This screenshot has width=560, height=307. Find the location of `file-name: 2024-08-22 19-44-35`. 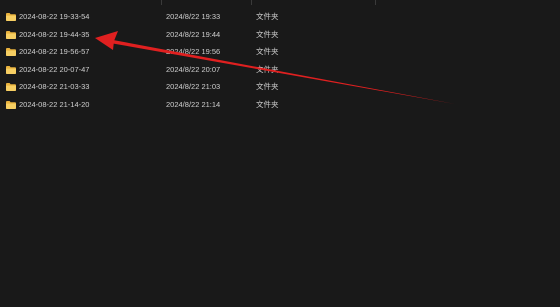

file-name: 2024-08-22 19-44-35 is located at coordinates (54, 34).